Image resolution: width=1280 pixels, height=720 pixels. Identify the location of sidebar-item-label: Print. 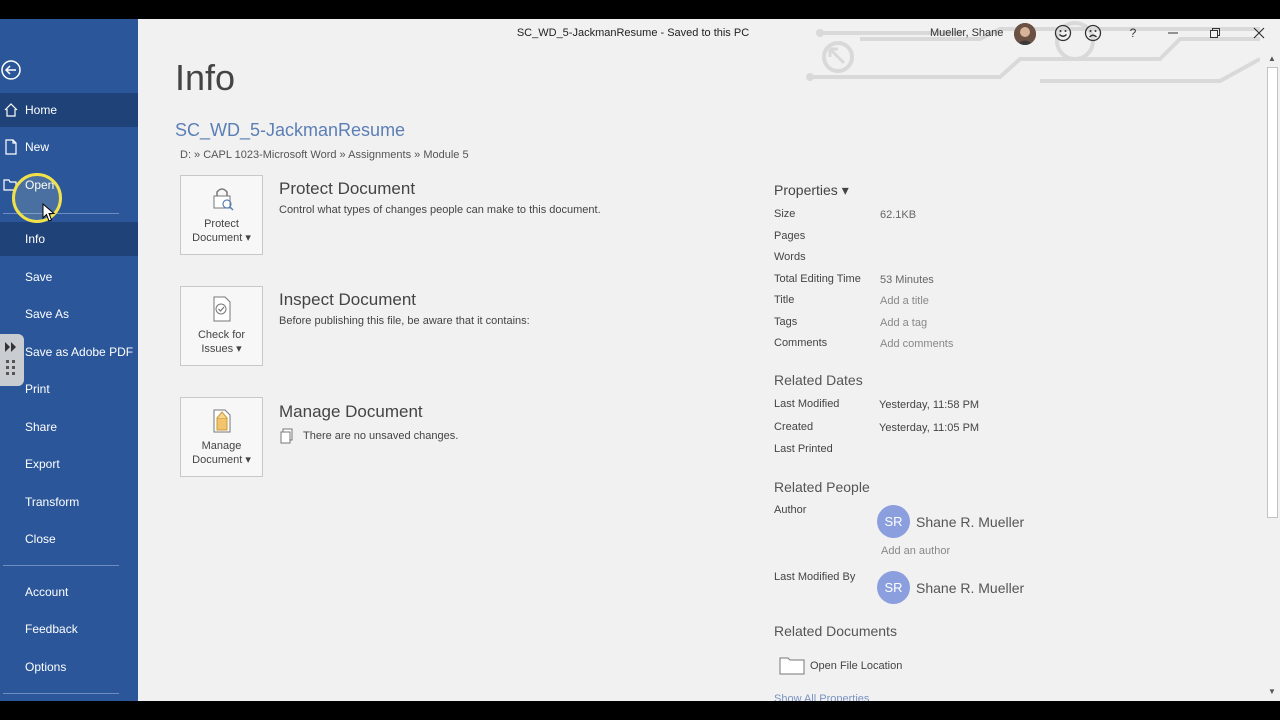
(37, 389).